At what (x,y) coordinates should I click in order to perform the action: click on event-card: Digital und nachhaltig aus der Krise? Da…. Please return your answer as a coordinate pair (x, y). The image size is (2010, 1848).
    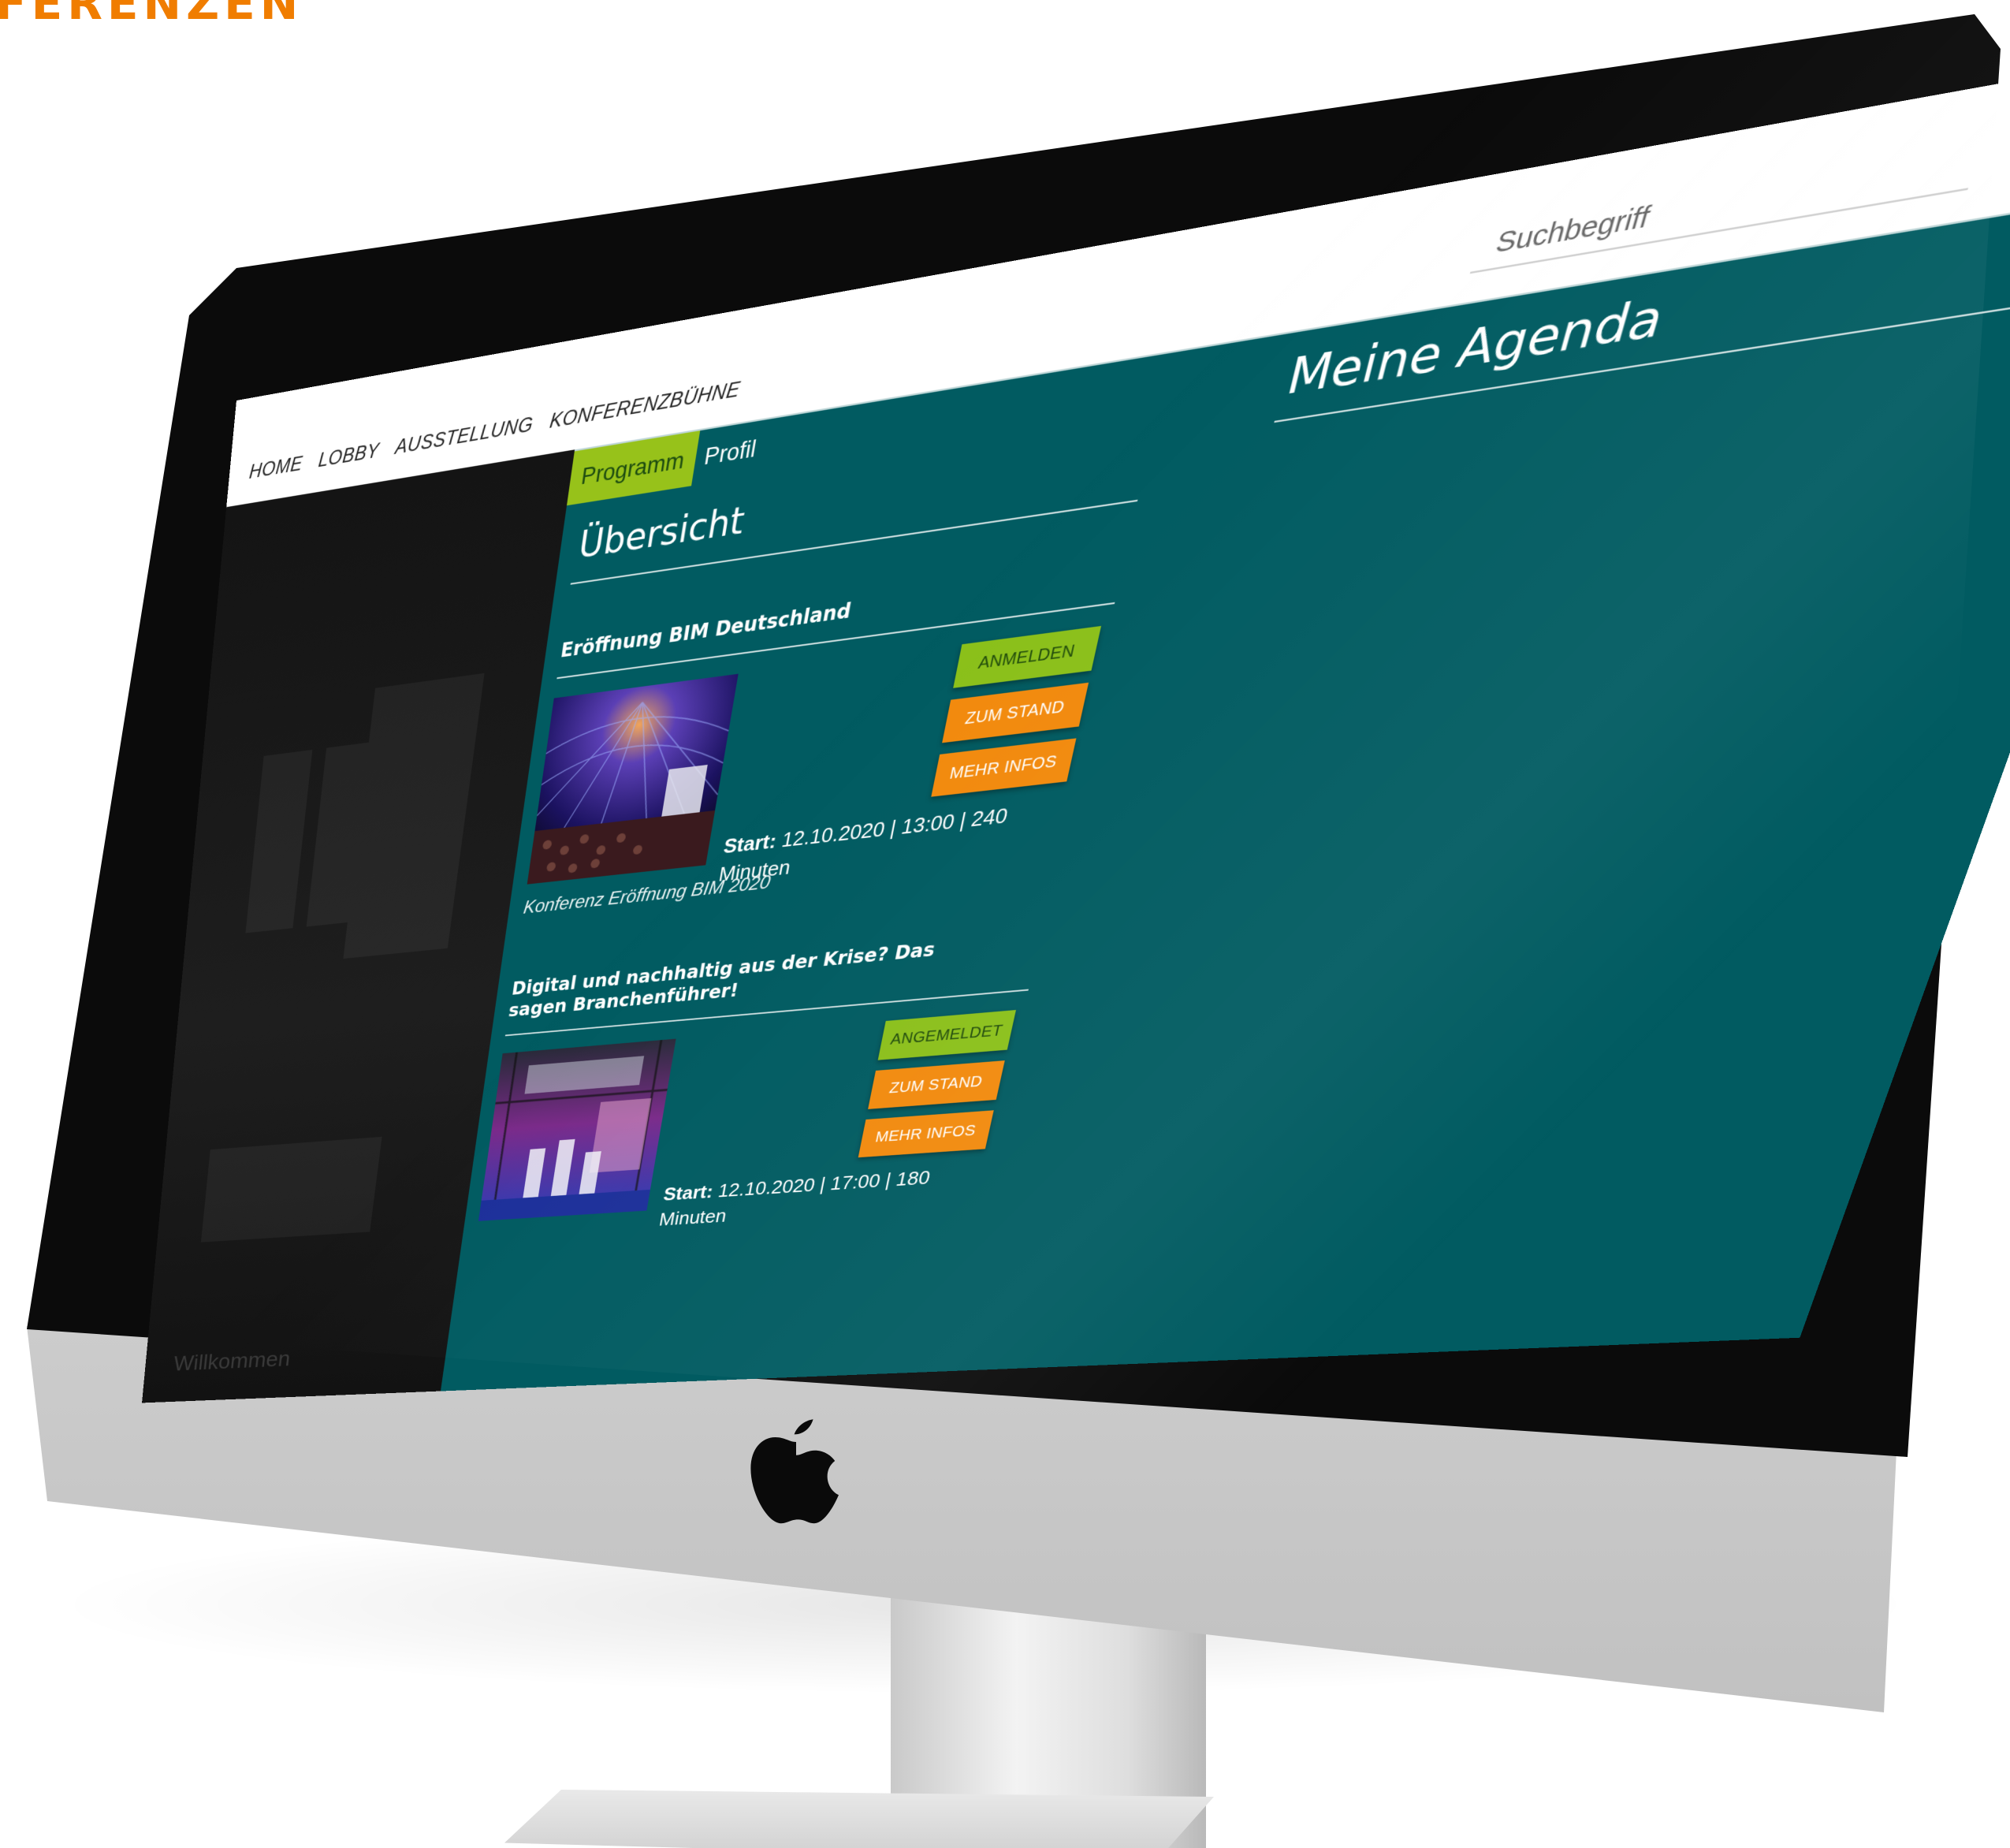
    Looking at the image, I should click on (757, 1094).